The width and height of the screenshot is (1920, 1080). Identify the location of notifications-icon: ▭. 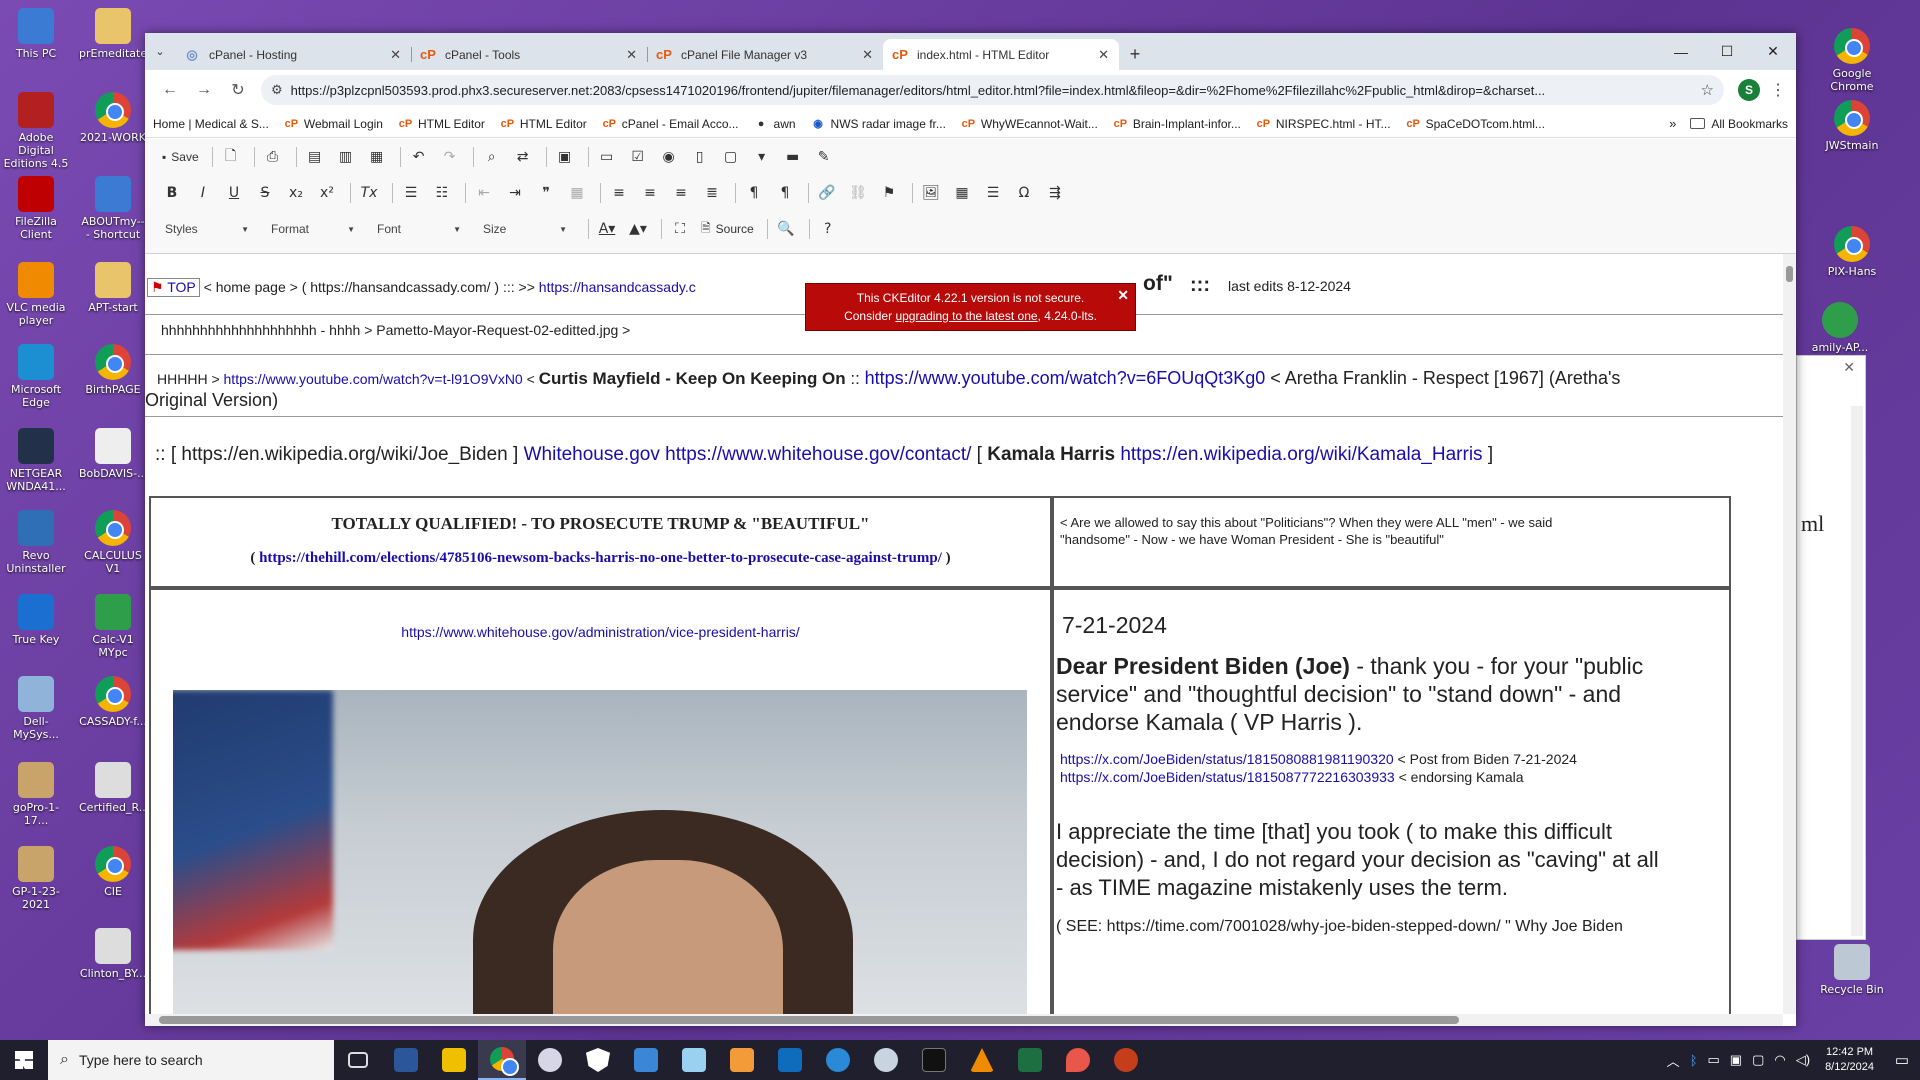
(1902, 1060).